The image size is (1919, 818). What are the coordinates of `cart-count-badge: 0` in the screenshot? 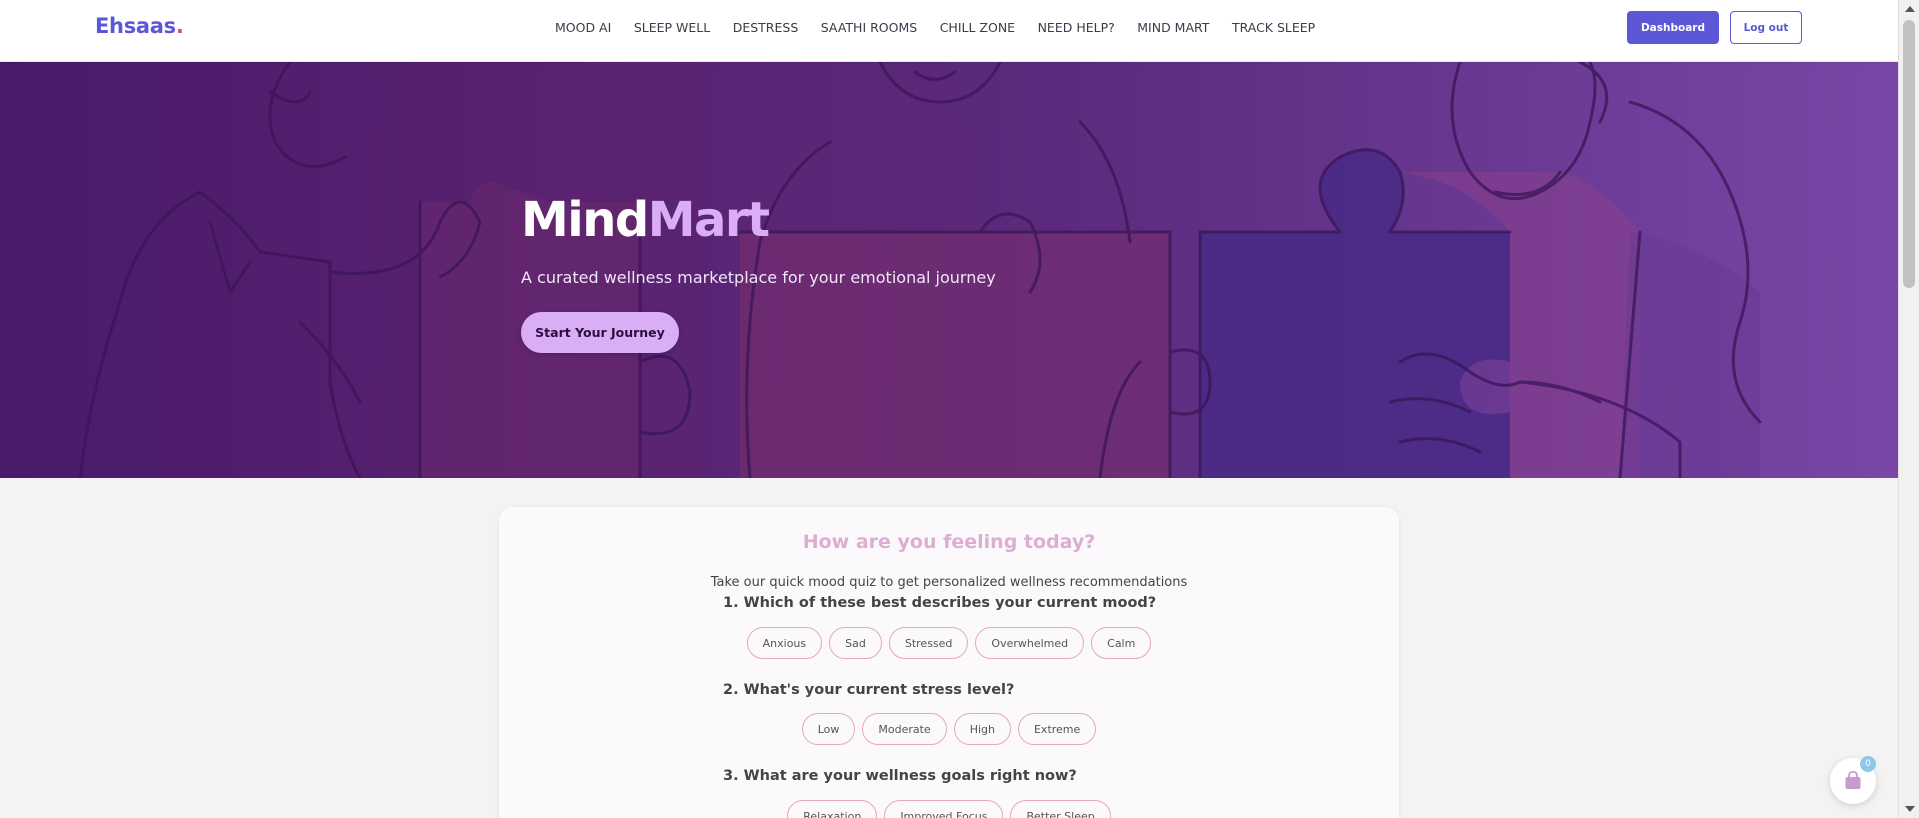 It's located at (1868, 764).